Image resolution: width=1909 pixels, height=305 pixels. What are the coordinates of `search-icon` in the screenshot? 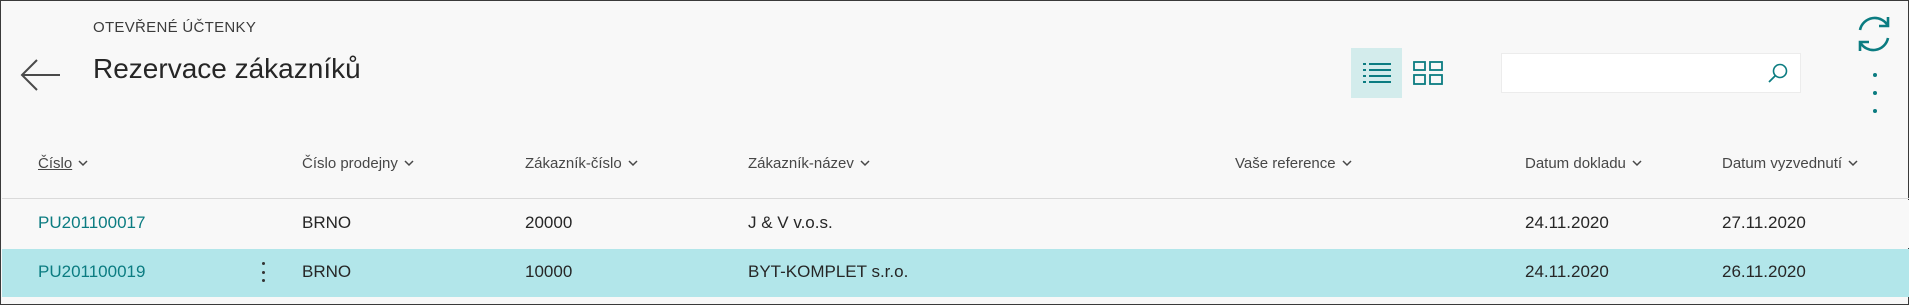 It's located at (1778, 74).